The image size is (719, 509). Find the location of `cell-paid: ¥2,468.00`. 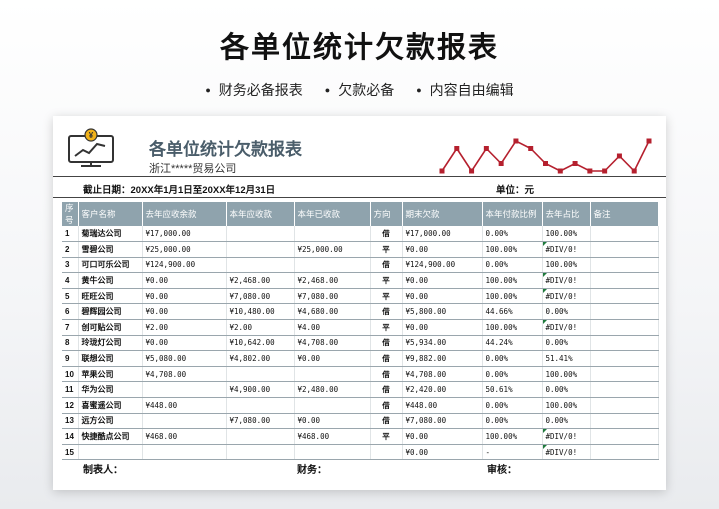

cell-paid: ¥2,468.00 is located at coordinates (332, 280).